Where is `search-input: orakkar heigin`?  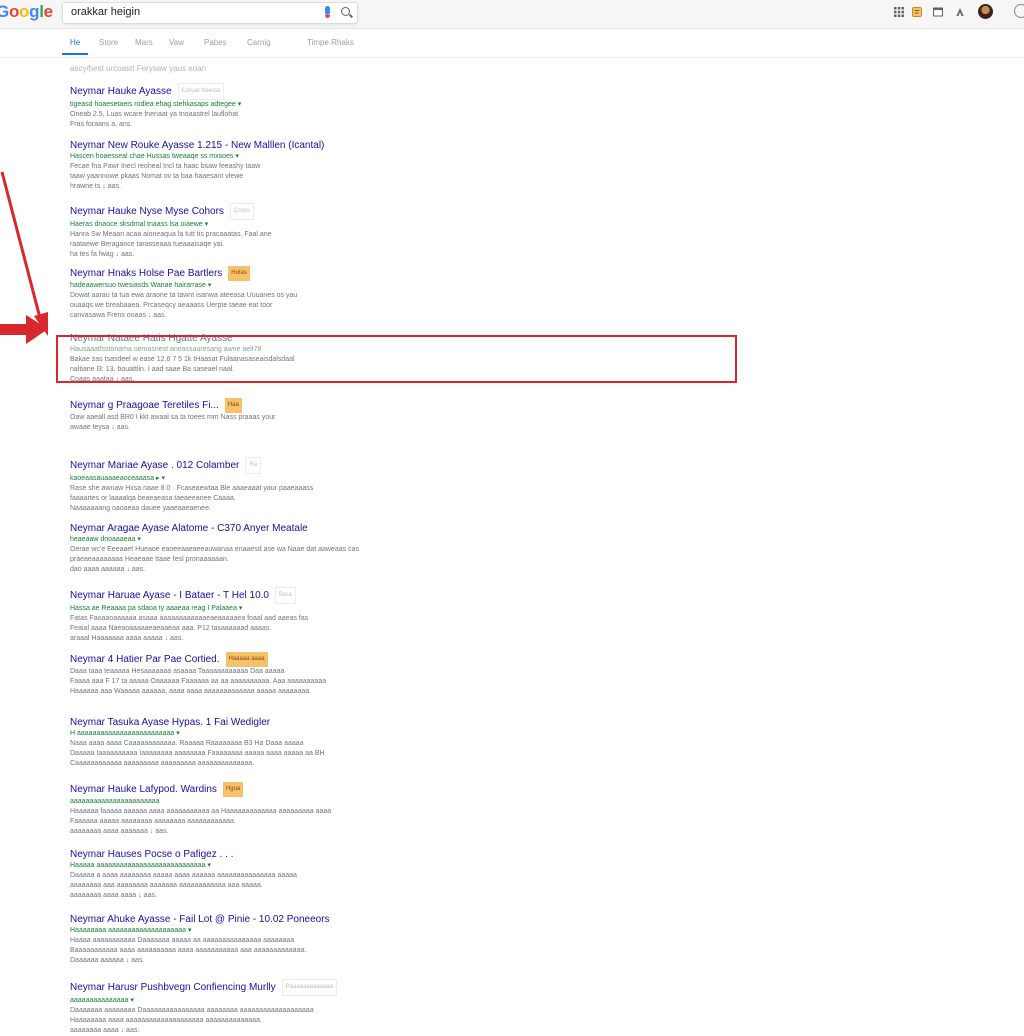
search-input: orakkar heigin is located at coordinates (210, 13).